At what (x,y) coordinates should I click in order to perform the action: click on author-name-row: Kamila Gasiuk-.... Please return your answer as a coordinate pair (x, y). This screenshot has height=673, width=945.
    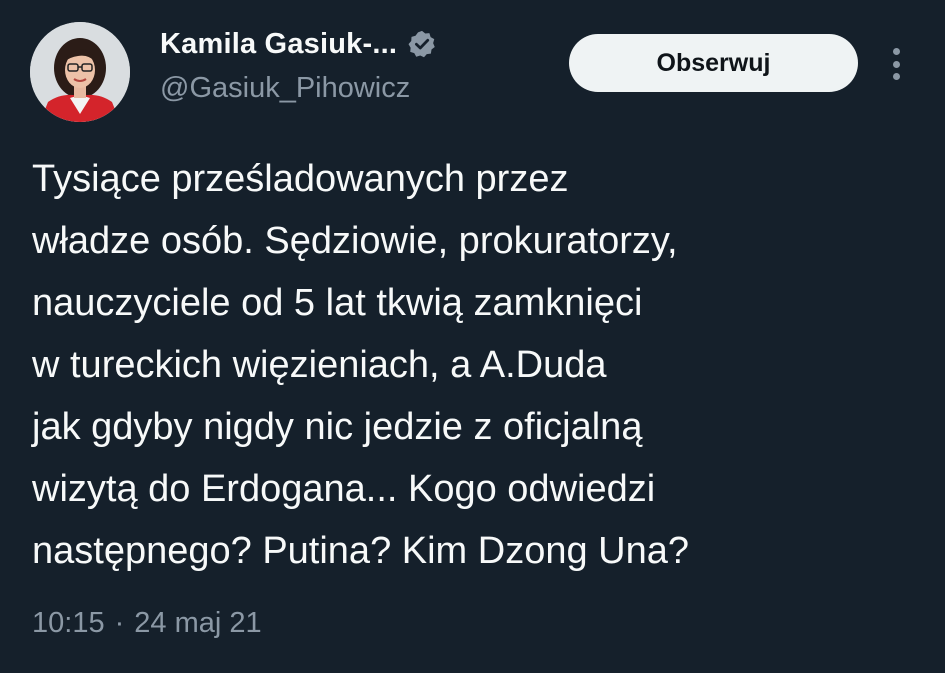
    Looking at the image, I should click on (298, 44).